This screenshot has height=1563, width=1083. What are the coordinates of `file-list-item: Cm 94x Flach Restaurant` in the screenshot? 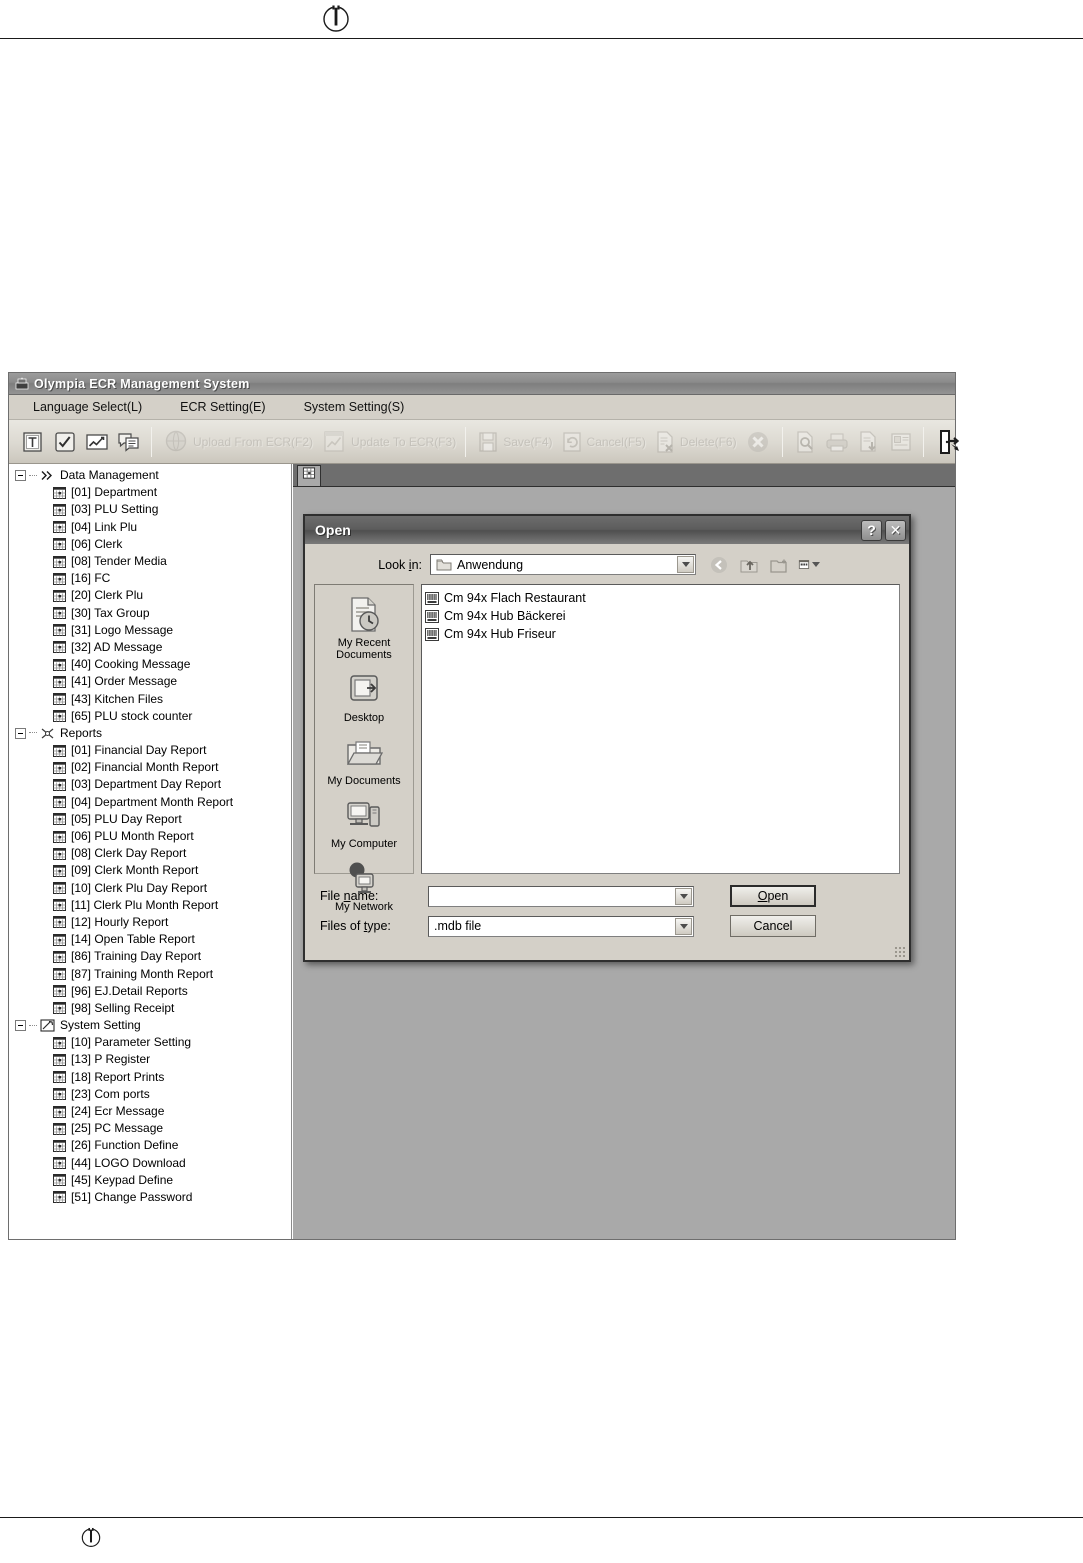 It's located at (660, 598).